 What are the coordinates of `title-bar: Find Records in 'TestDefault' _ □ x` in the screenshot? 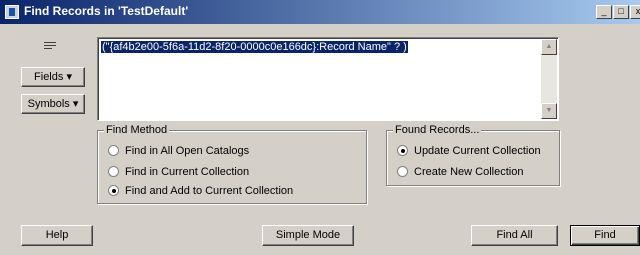 It's located at (320, 12).